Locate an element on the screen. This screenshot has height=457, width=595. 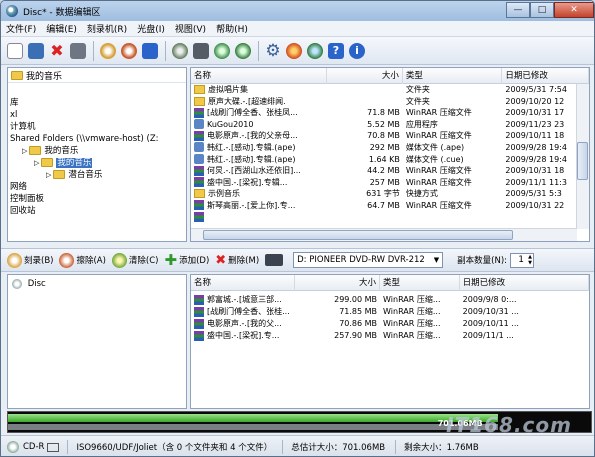
minimize-button: — is located at coordinates (518, 10).